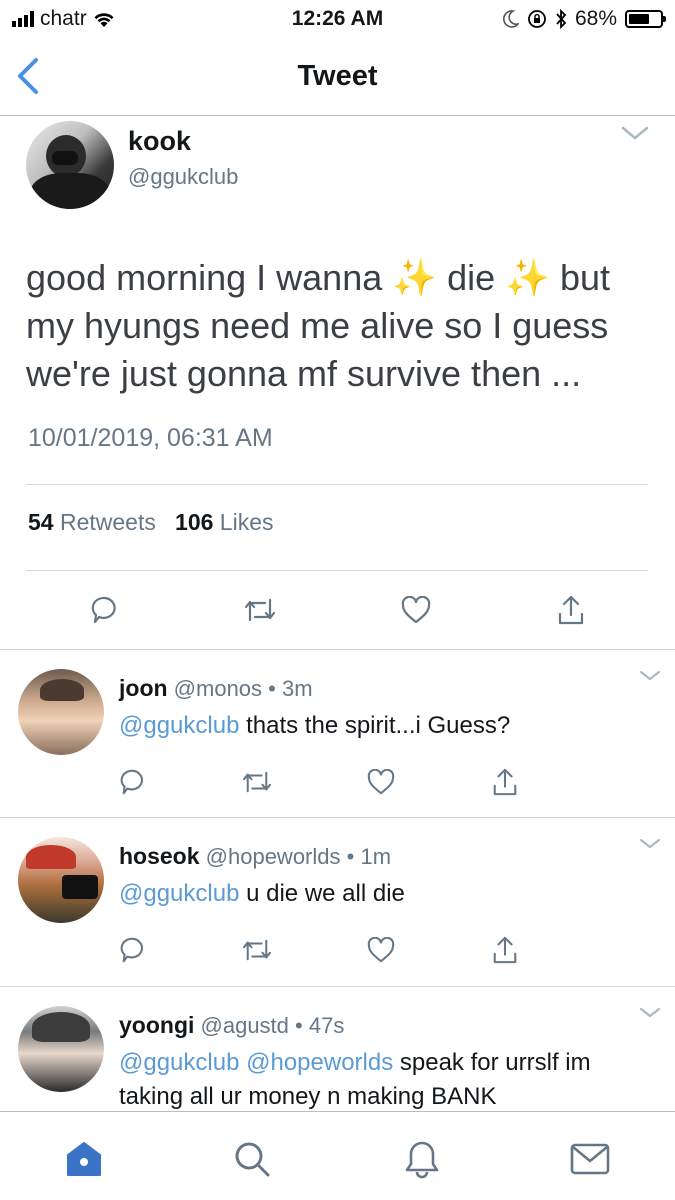 The image size is (675, 1200). Describe the element at coordinates (150, 438) in the screenshot. I see `tweet-timestamp: 10/01/2019, 06:31 AM` at that location.